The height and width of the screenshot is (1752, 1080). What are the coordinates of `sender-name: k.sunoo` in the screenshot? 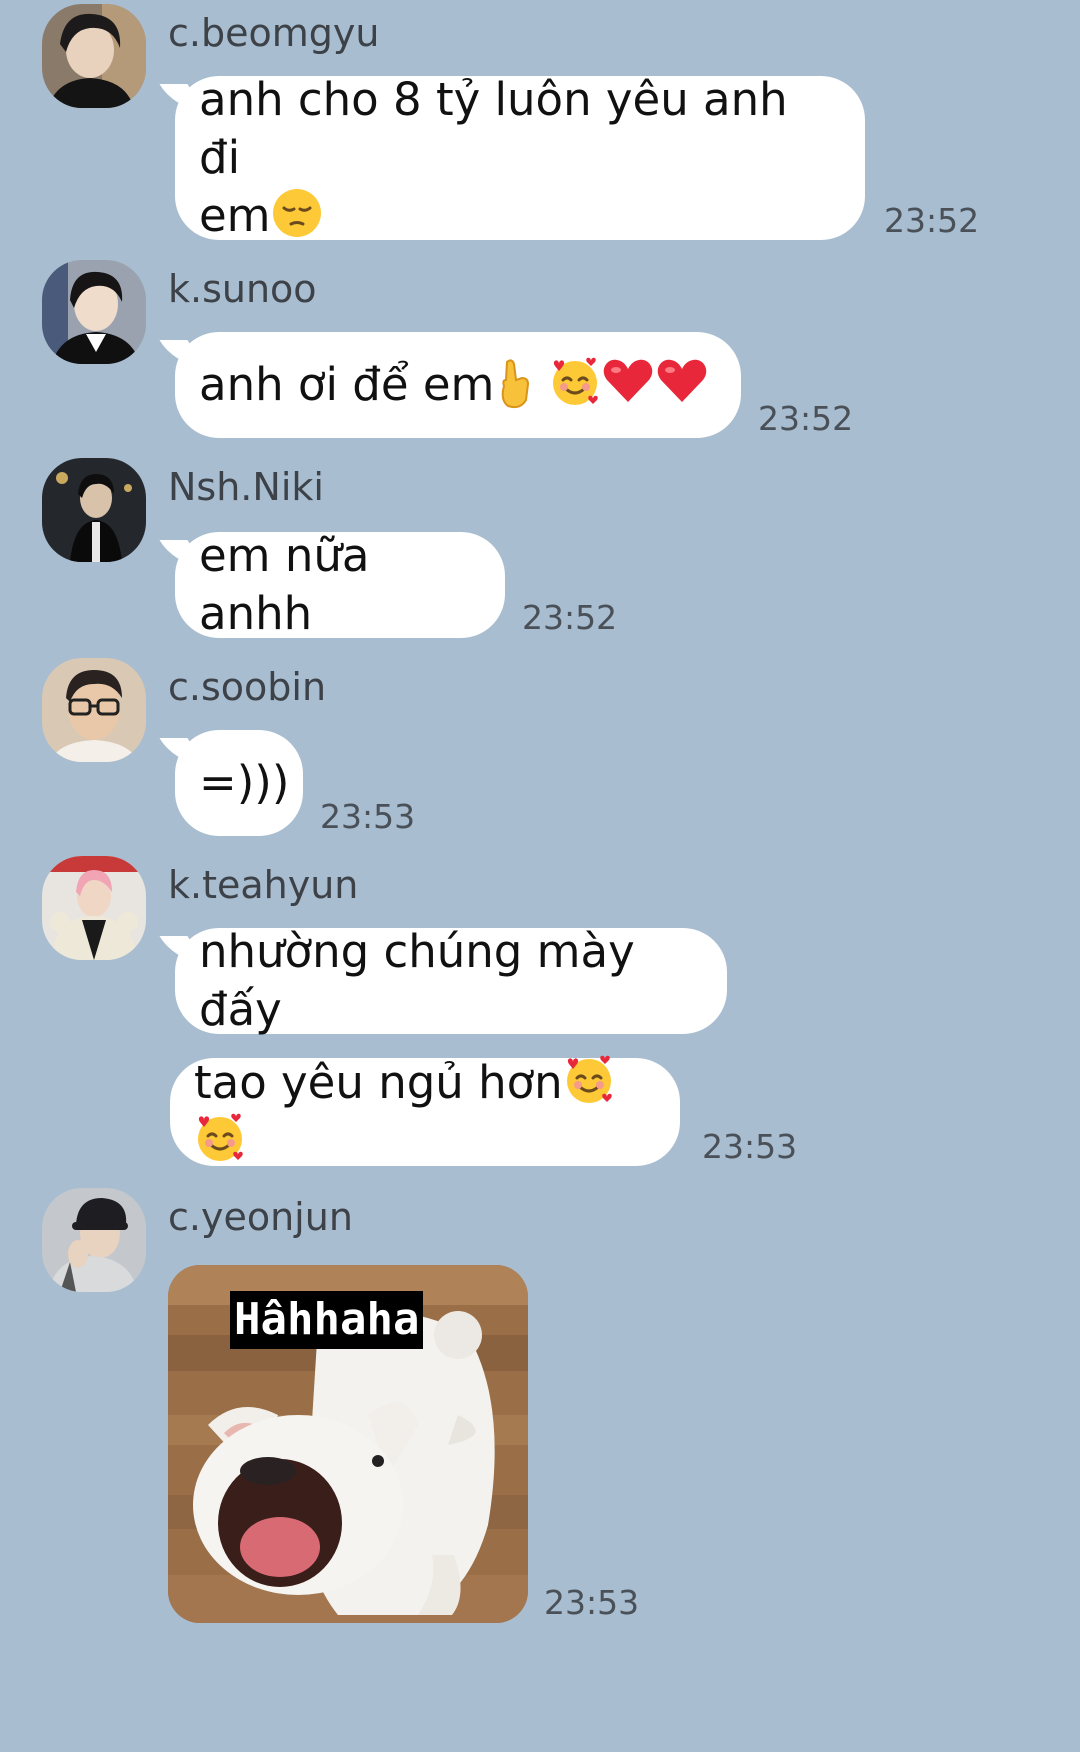 It's located at (242, 289).